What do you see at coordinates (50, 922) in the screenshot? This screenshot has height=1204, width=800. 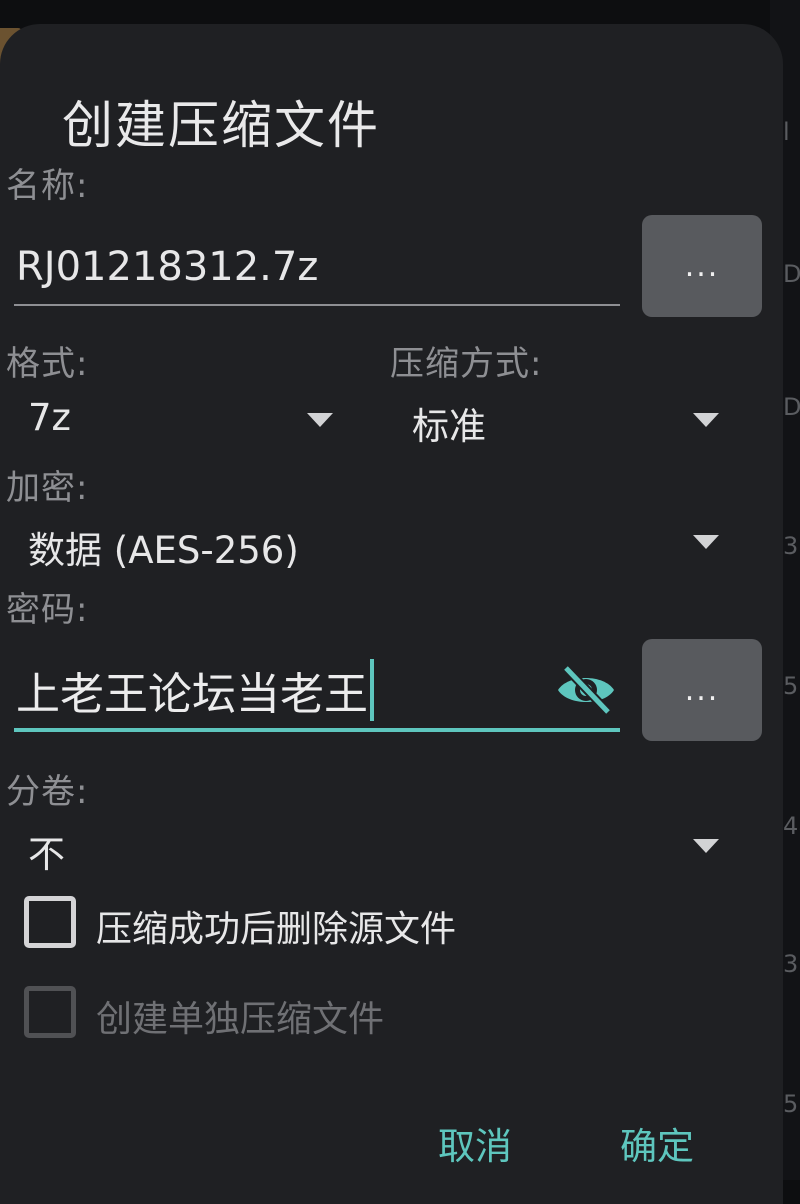 I see `delete-source-checkbox` at bounding box center [50, 922].